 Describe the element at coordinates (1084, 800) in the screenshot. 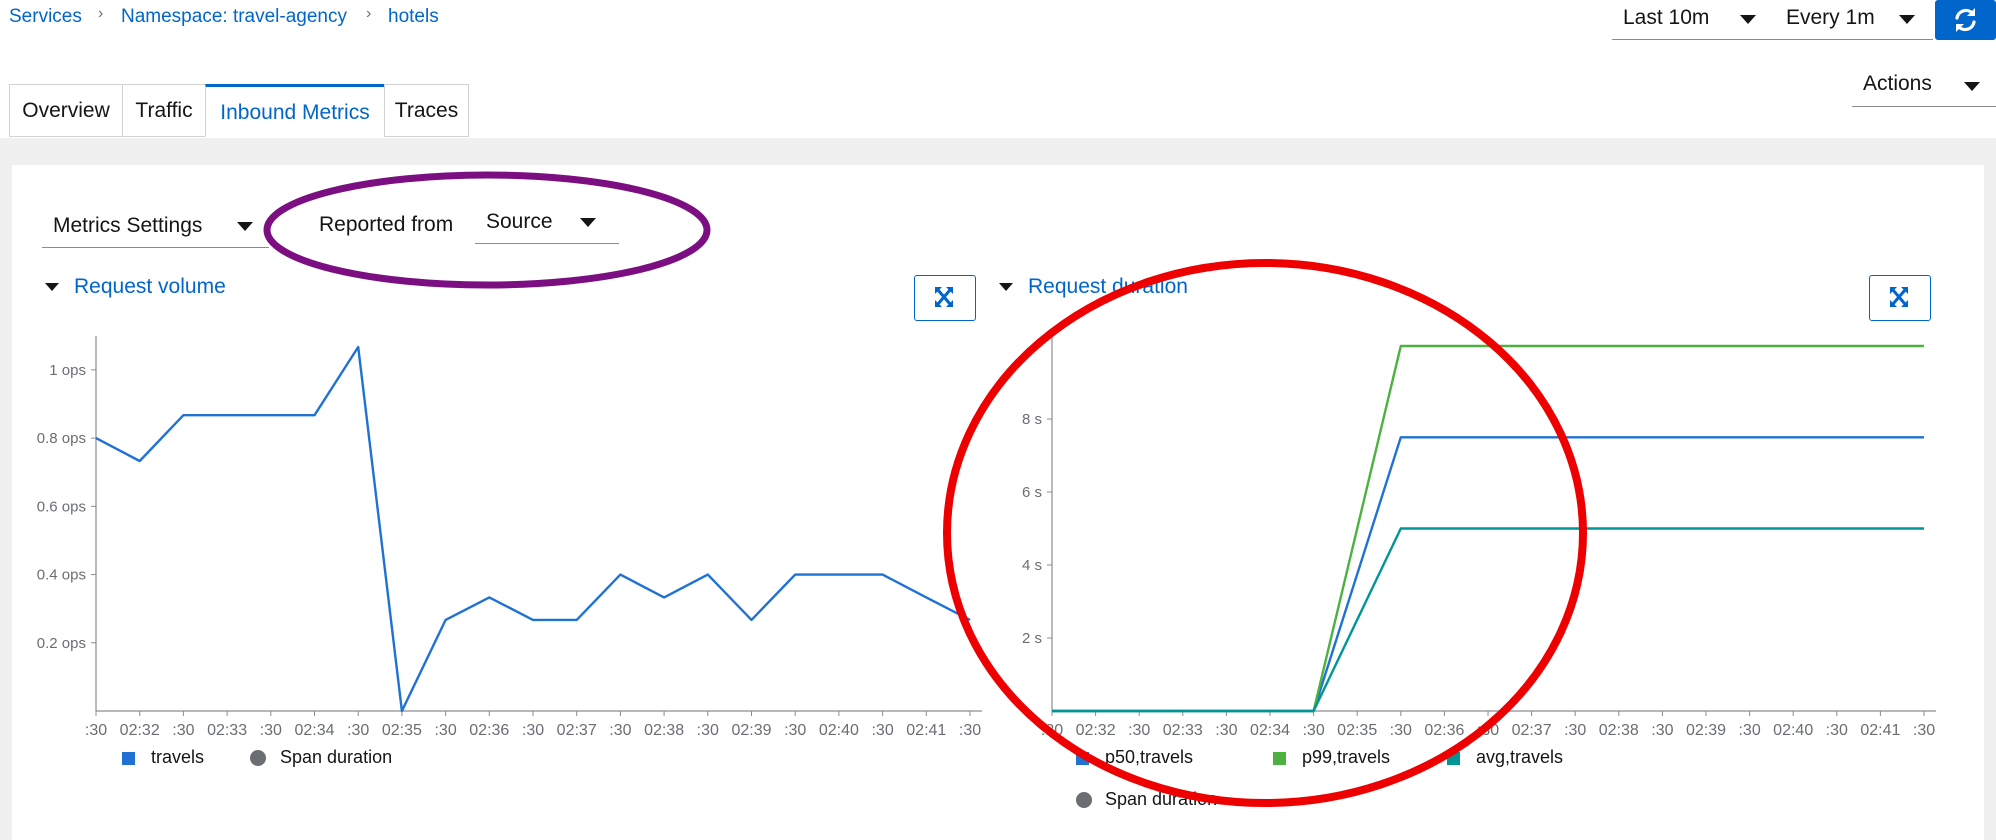

I see `legend-dot-span-duration` at that location.